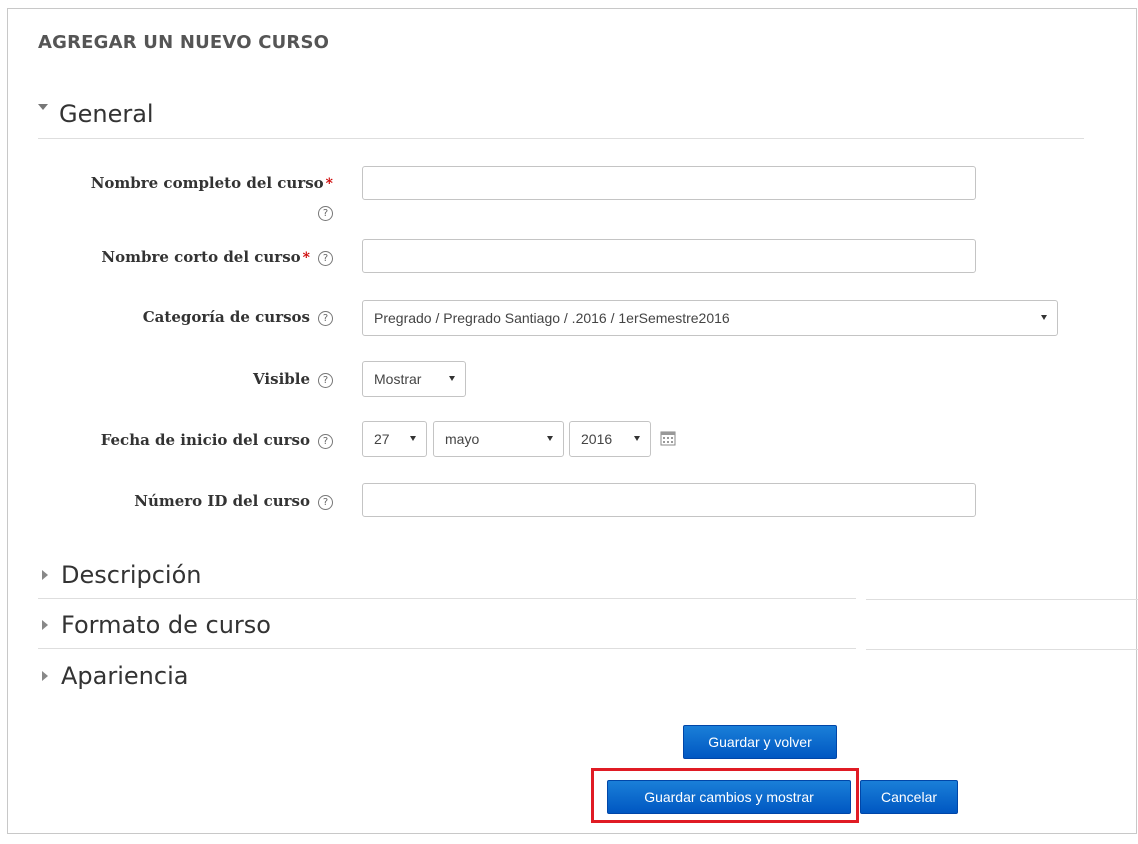 The height and width of the screenshot is (844, 1138). Describe the element at coordinates (205, 440) in the screenshot. I see `startdate-label-text: Fecha de inicio del curso` at that location.